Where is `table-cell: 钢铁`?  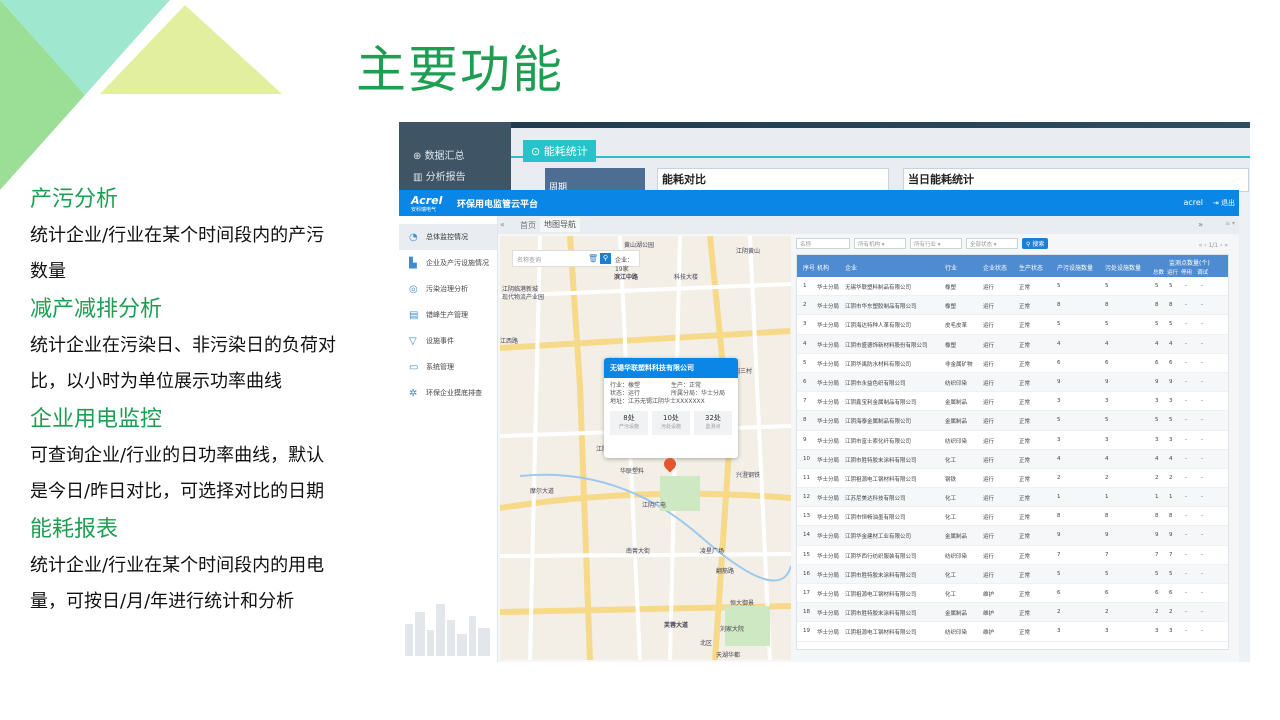 table-cell: 钢铁 is located at coordinates (951, 479).